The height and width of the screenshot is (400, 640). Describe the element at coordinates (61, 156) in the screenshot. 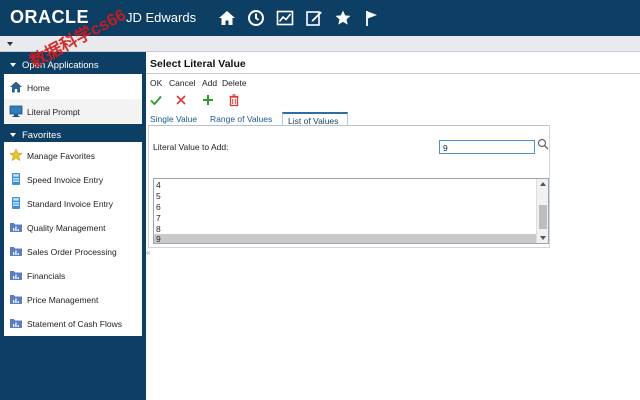

I see `sidebar-item-label: Manage Favorites` at that location.